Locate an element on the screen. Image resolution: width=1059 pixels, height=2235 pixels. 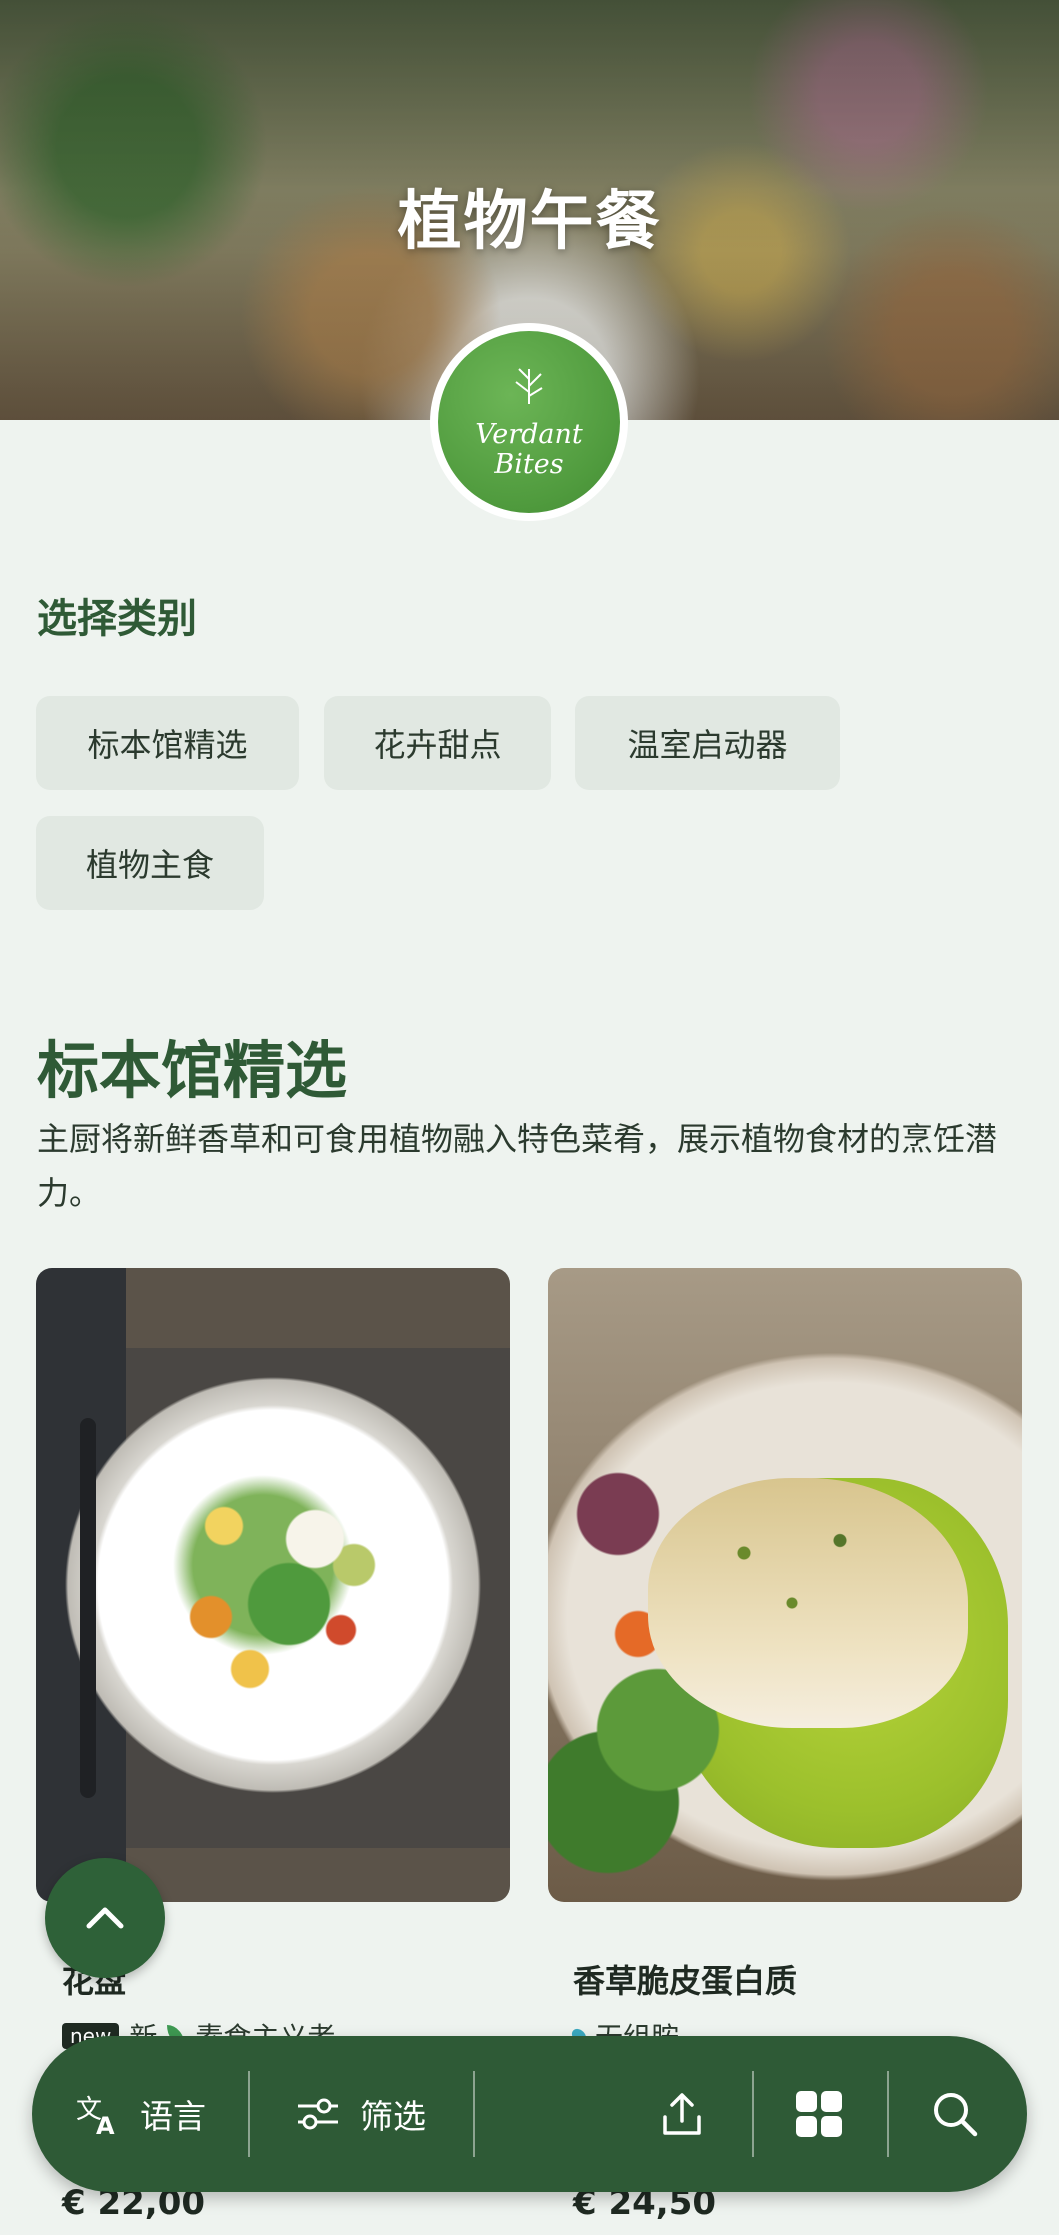
search-button is located at coordinates (955, 2114).